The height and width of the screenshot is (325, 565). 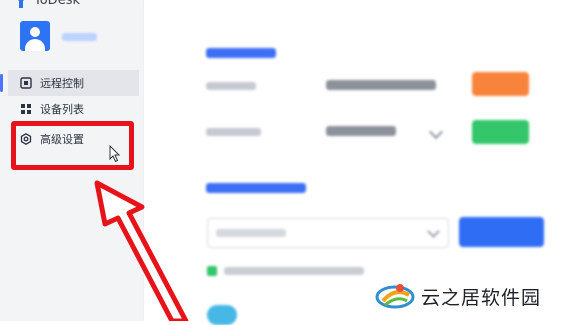 I want to click on sidebar-item-remote-control: 远程控制, so click(x=69, y=83).